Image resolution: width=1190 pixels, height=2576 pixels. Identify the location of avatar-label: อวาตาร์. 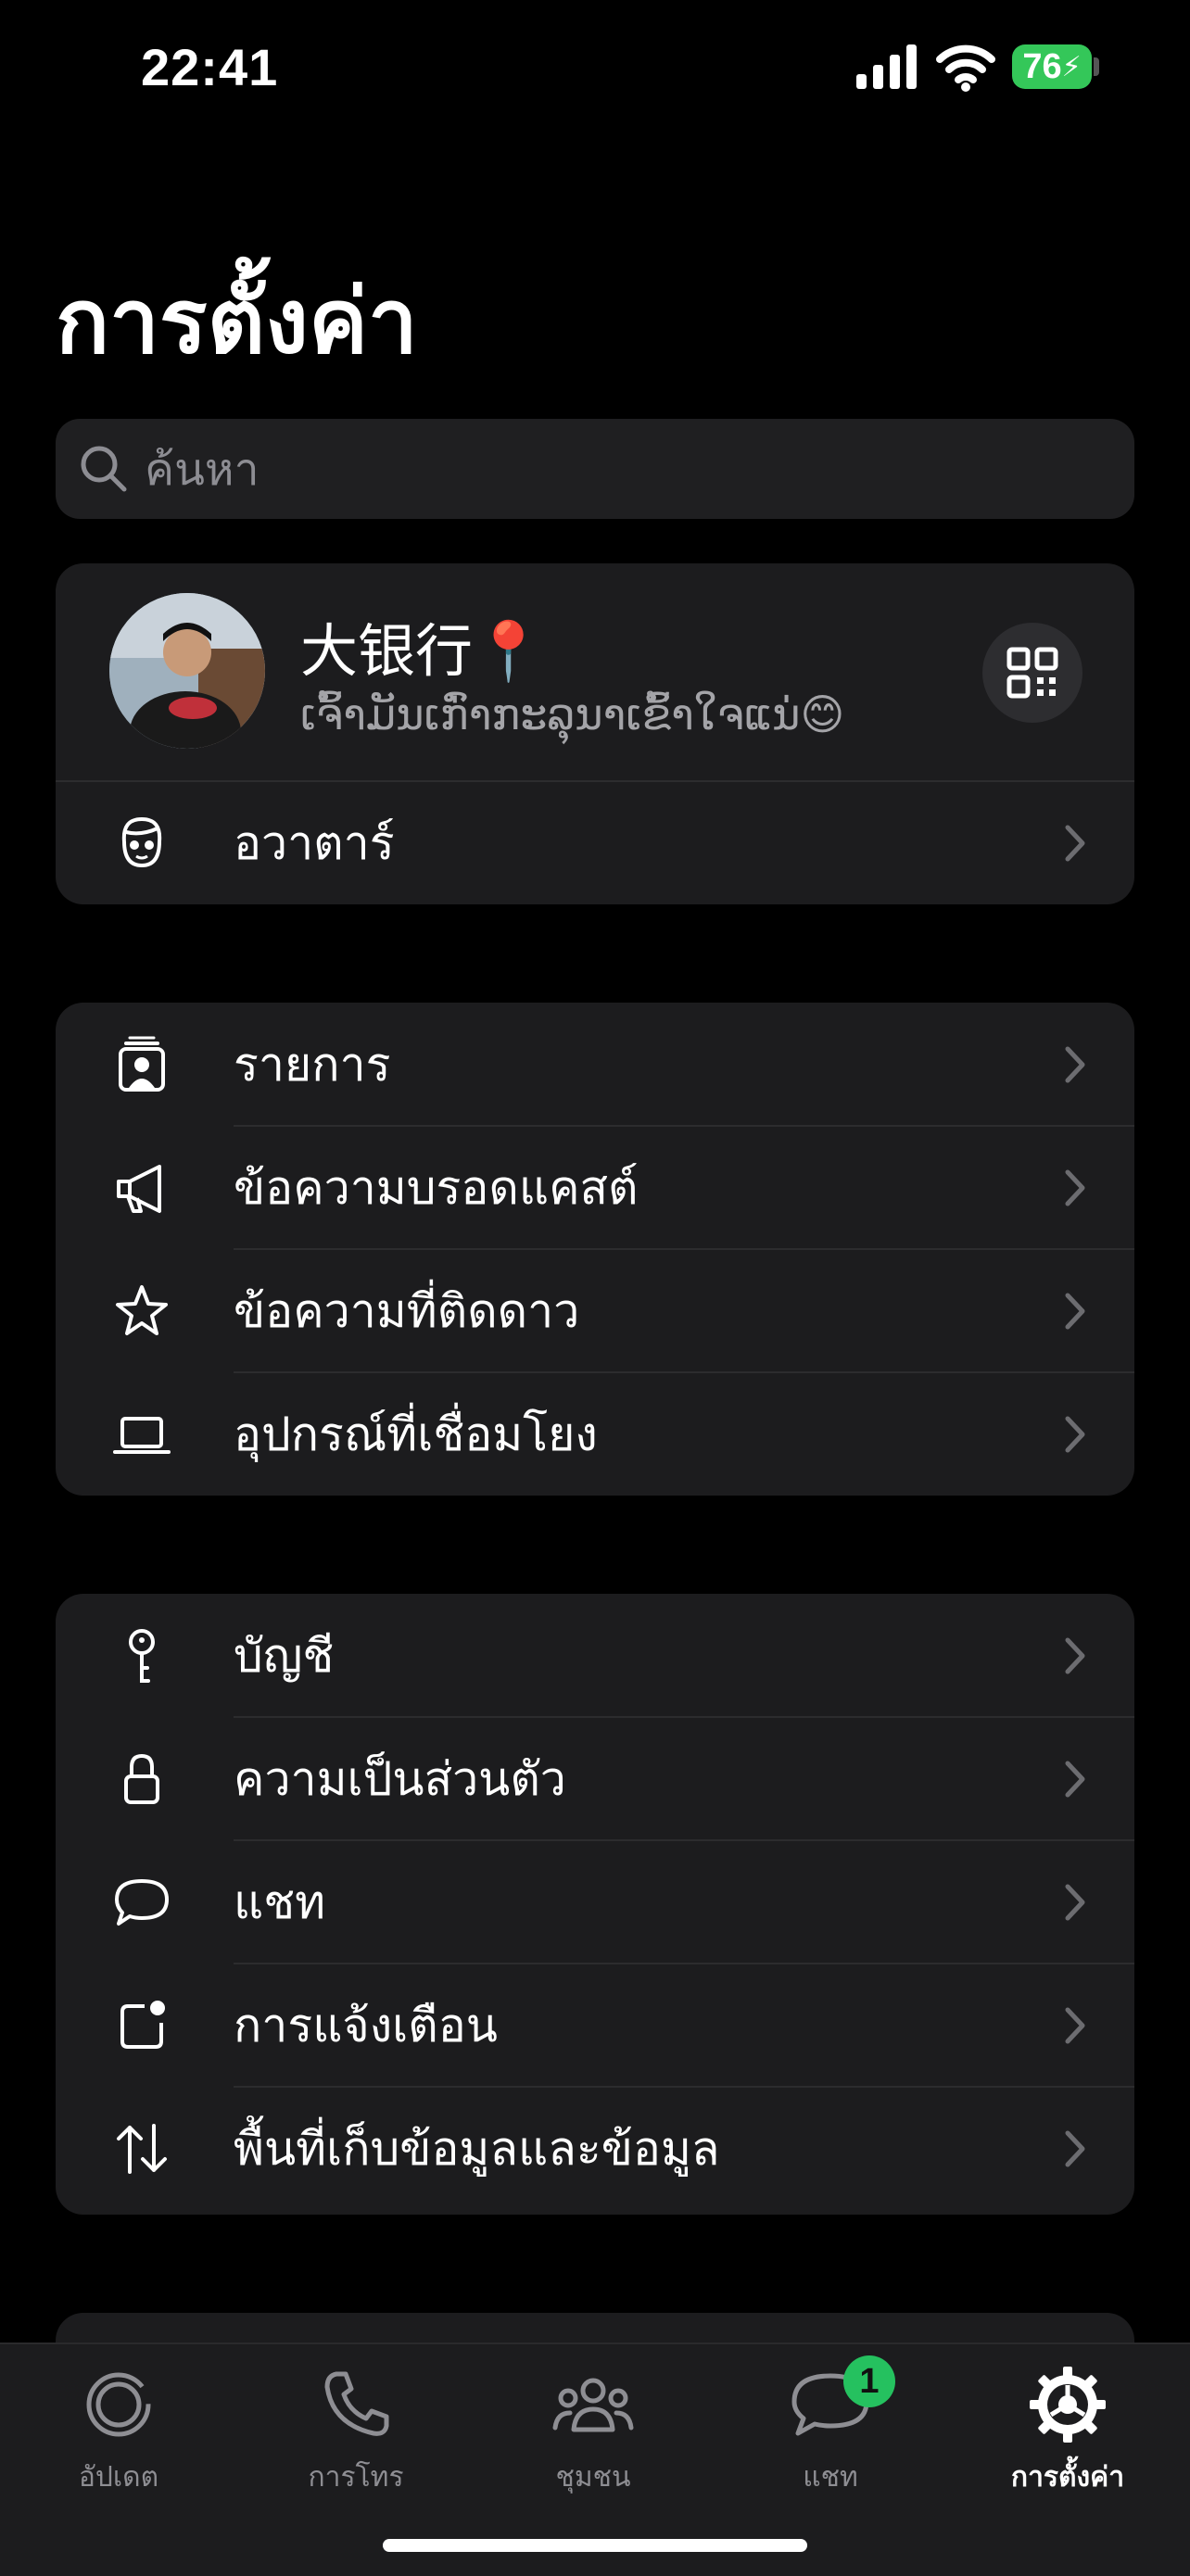
(314, 843).